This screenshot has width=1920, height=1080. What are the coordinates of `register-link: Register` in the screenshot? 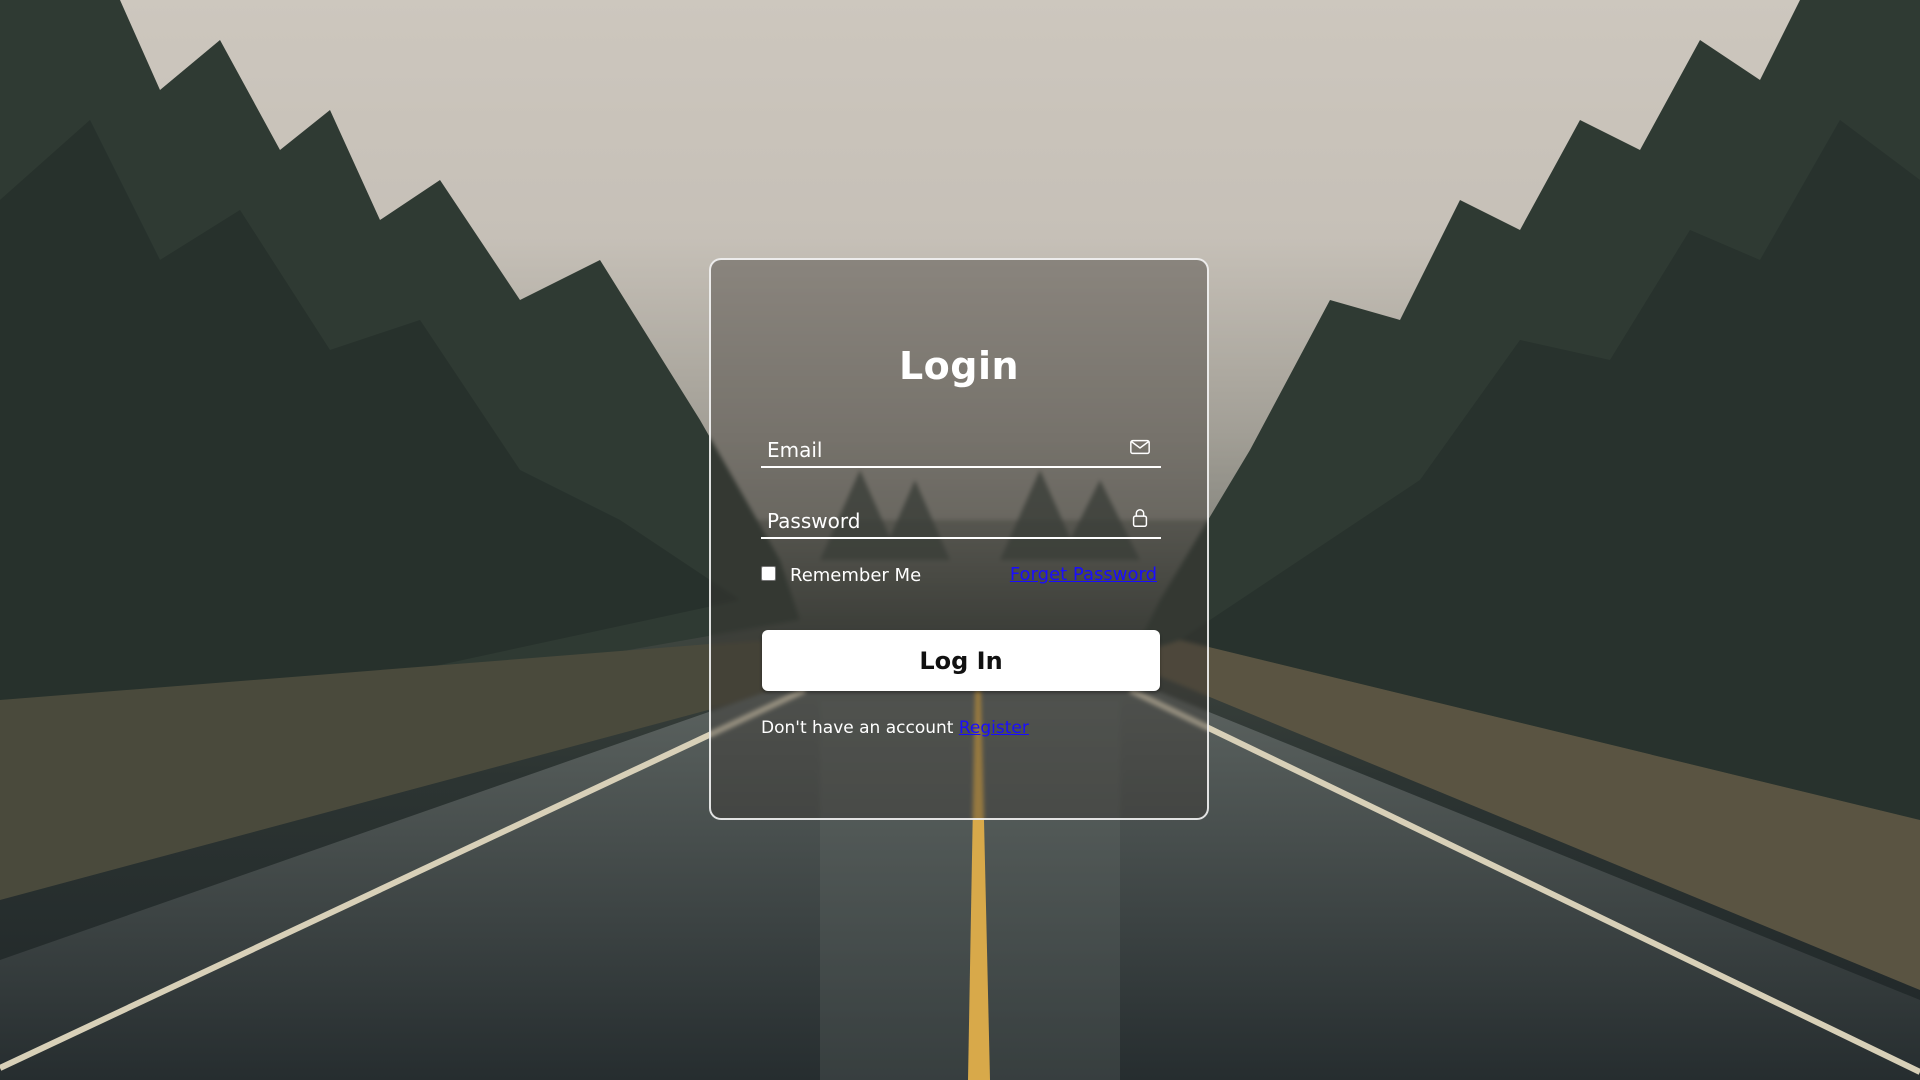 It's located at (994, 728).